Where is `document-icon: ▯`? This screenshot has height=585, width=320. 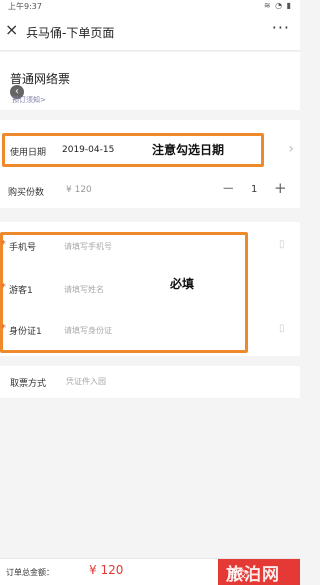
document-icon: ▯ is located at coordinates (282, 328).